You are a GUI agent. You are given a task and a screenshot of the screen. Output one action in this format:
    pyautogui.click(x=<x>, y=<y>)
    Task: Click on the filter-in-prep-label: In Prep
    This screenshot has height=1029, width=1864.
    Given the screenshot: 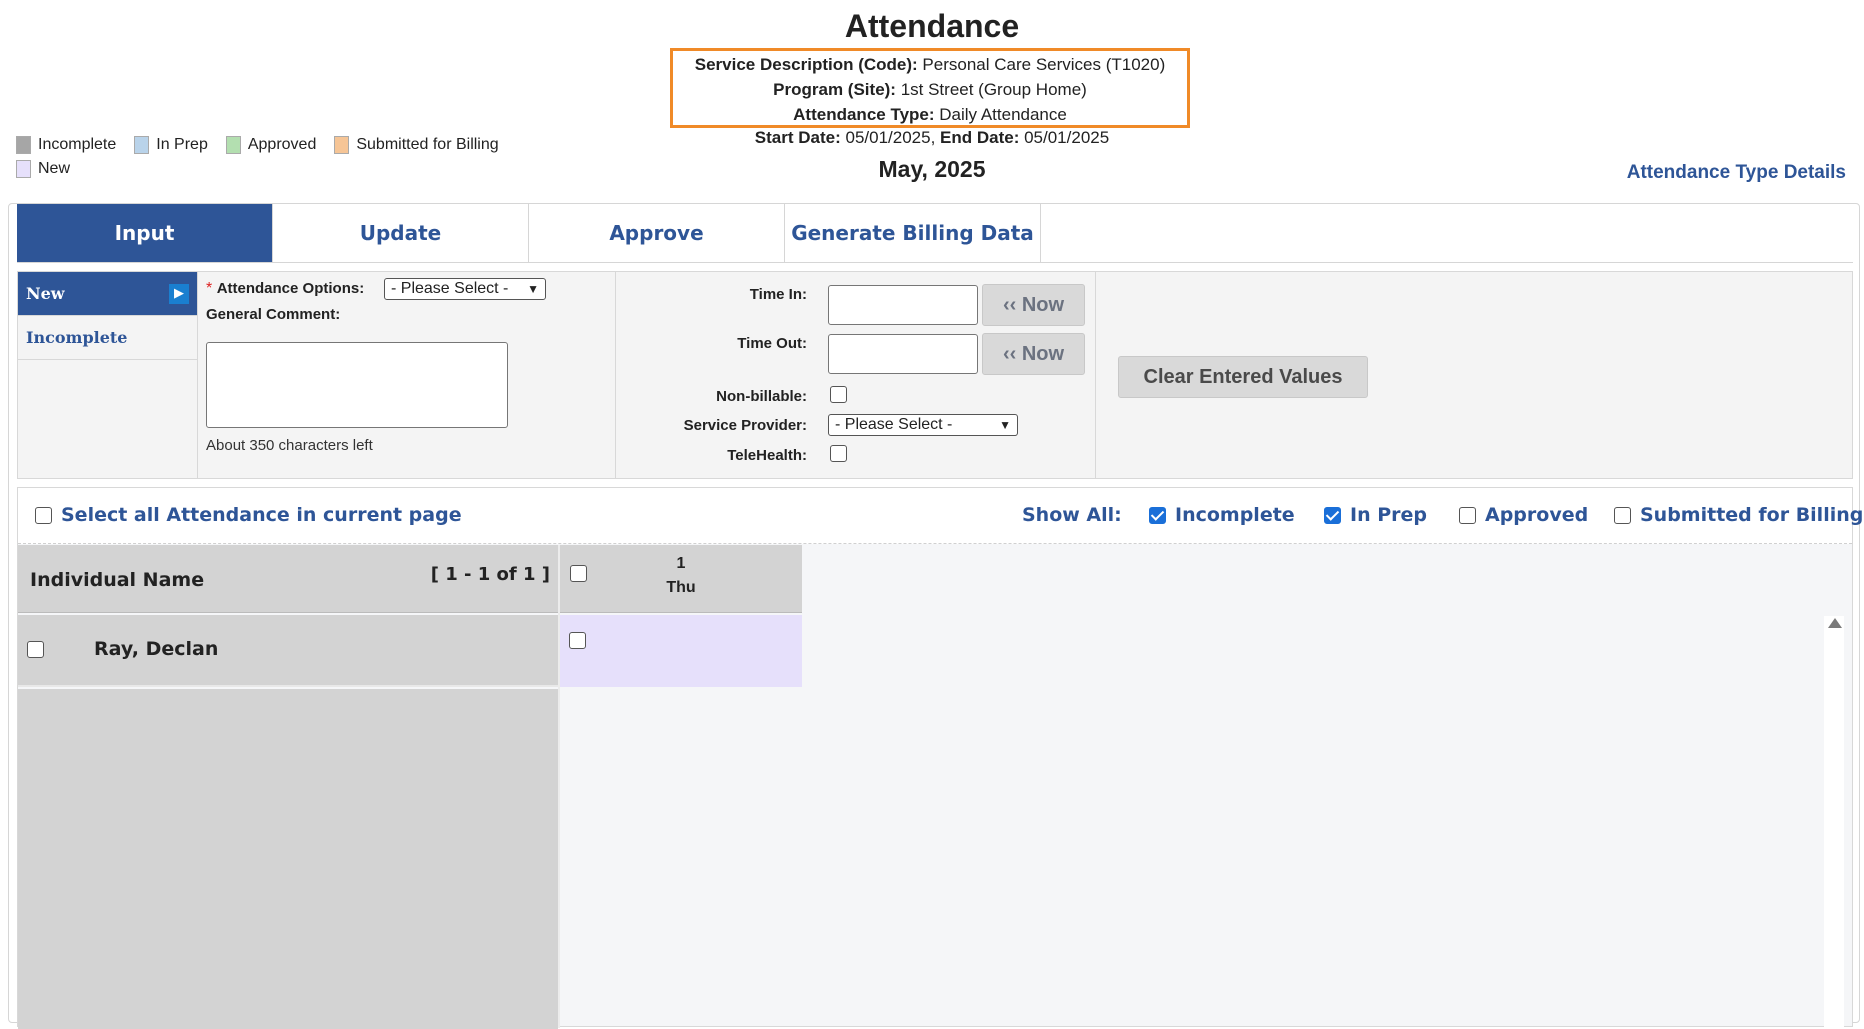 What is the action you would take?
    pyautogui.click(x=1388, y=515)
    